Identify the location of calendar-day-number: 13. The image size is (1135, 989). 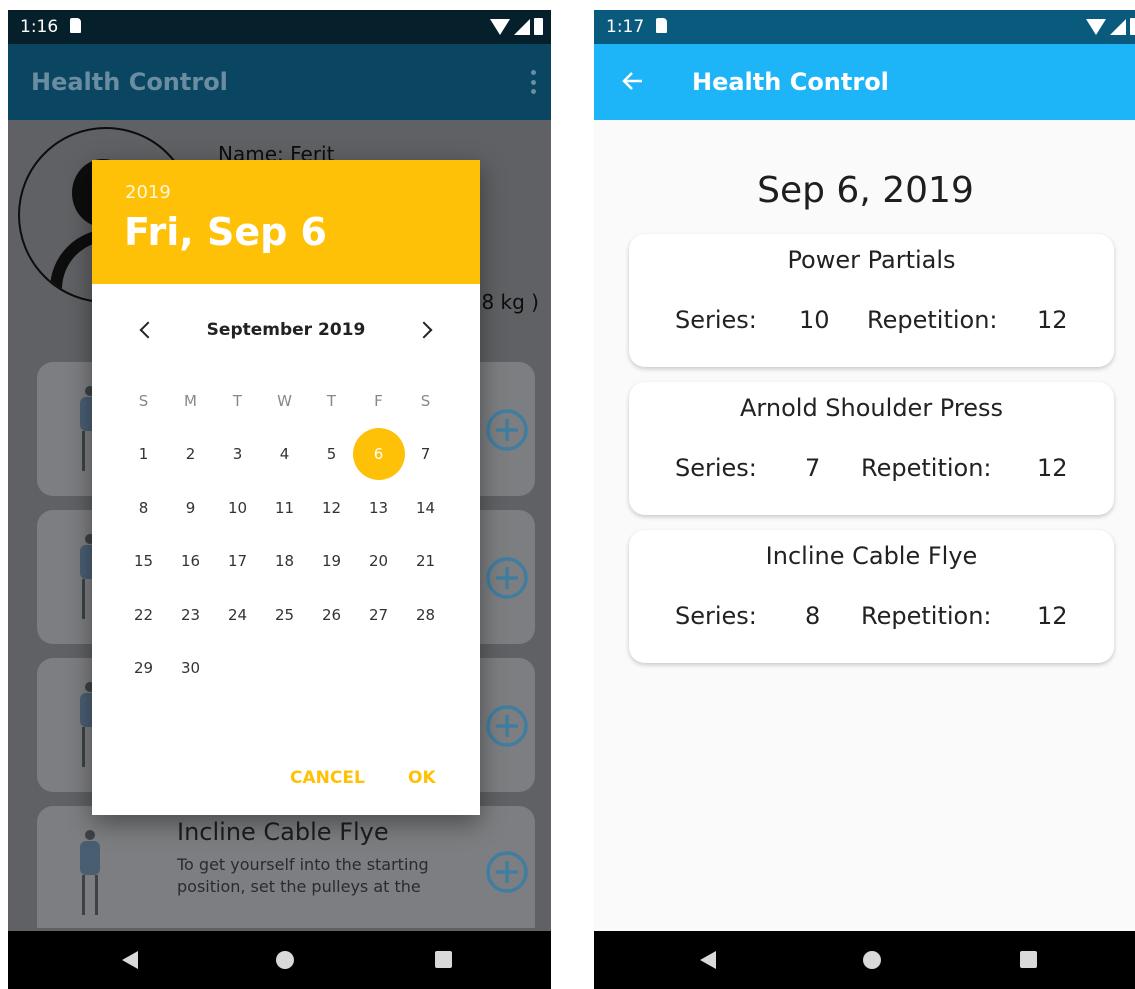
(378, 507).